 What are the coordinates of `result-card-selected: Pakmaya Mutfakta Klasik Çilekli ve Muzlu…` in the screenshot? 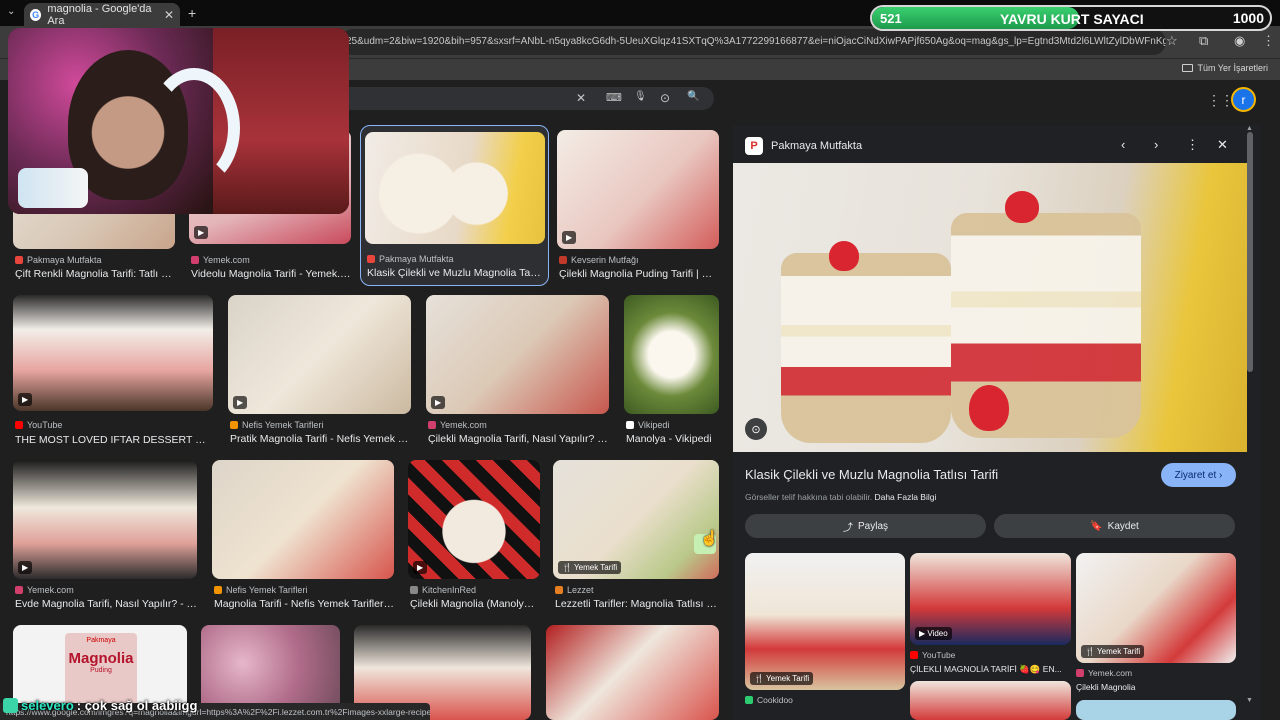 It's located at (455, 207).